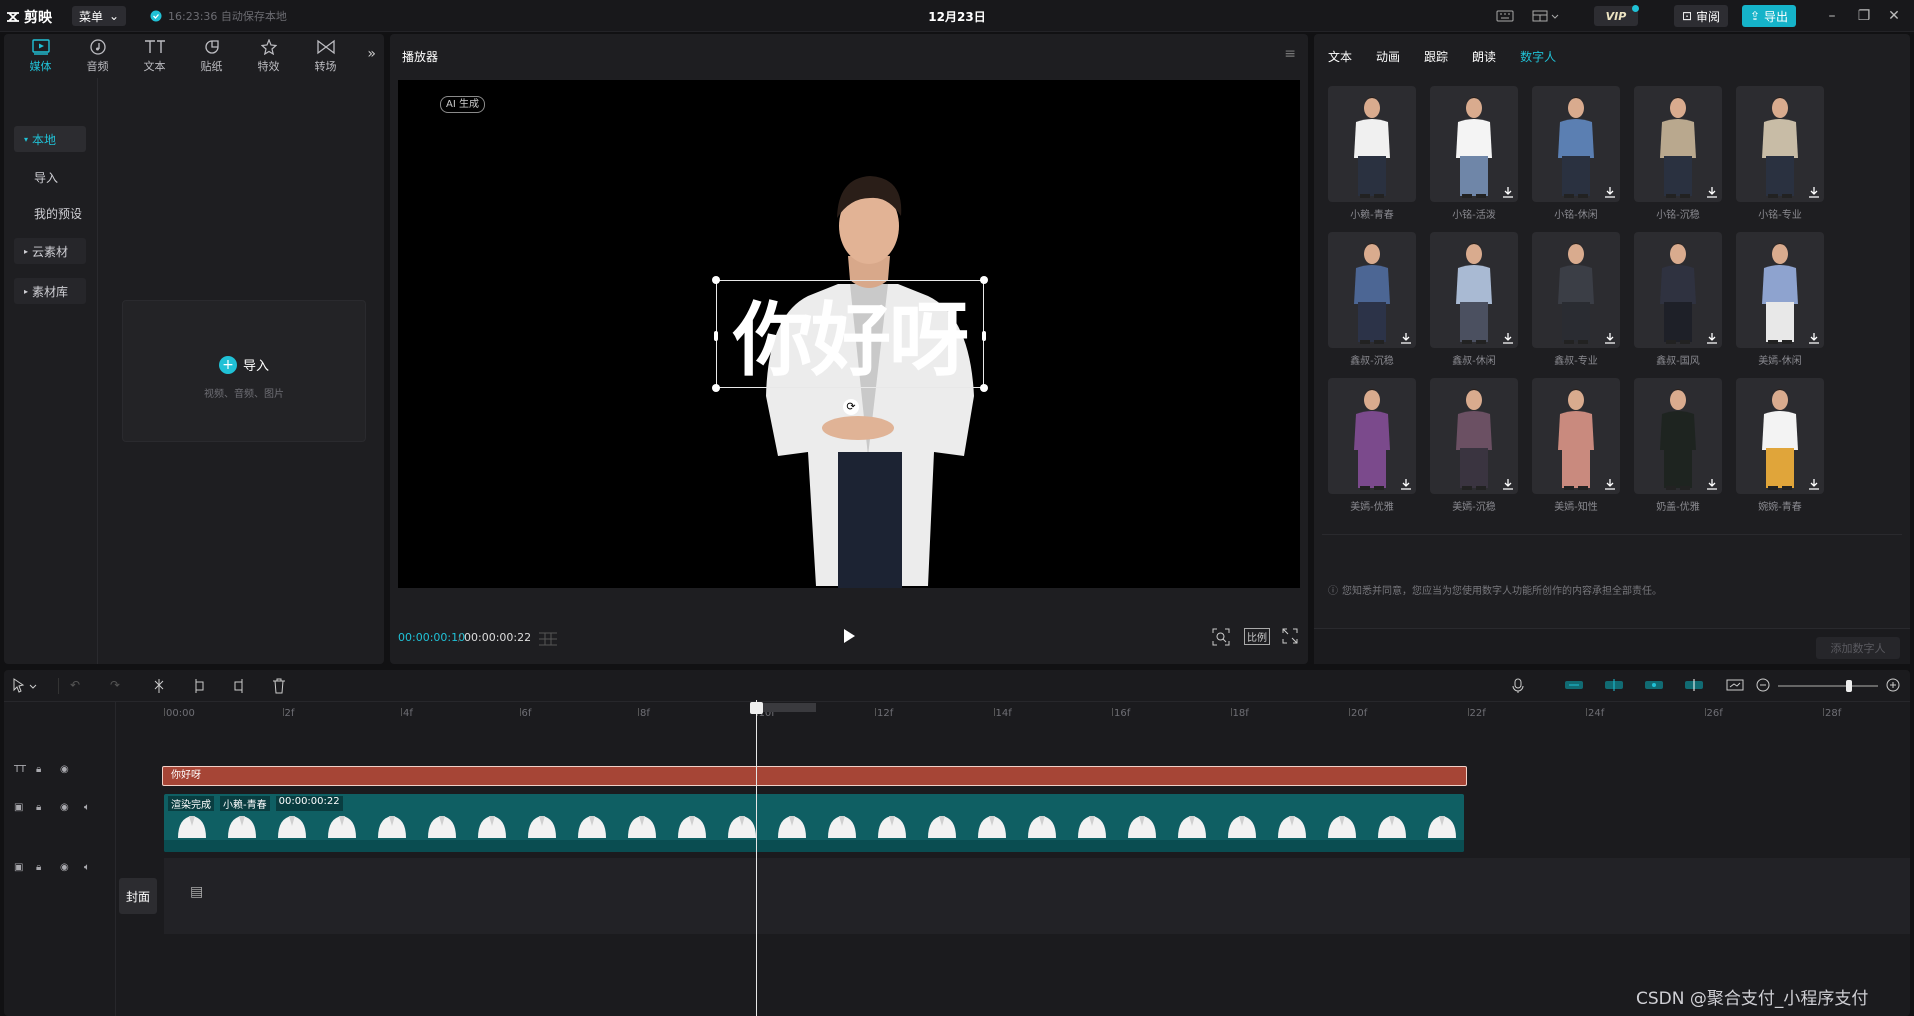 This screenshot has height=1016, width=1914. What do you see at coordinates (1221, 637) in the screenshot?
I see `zoom-fit-icon` at bounding box center [1221, 637].